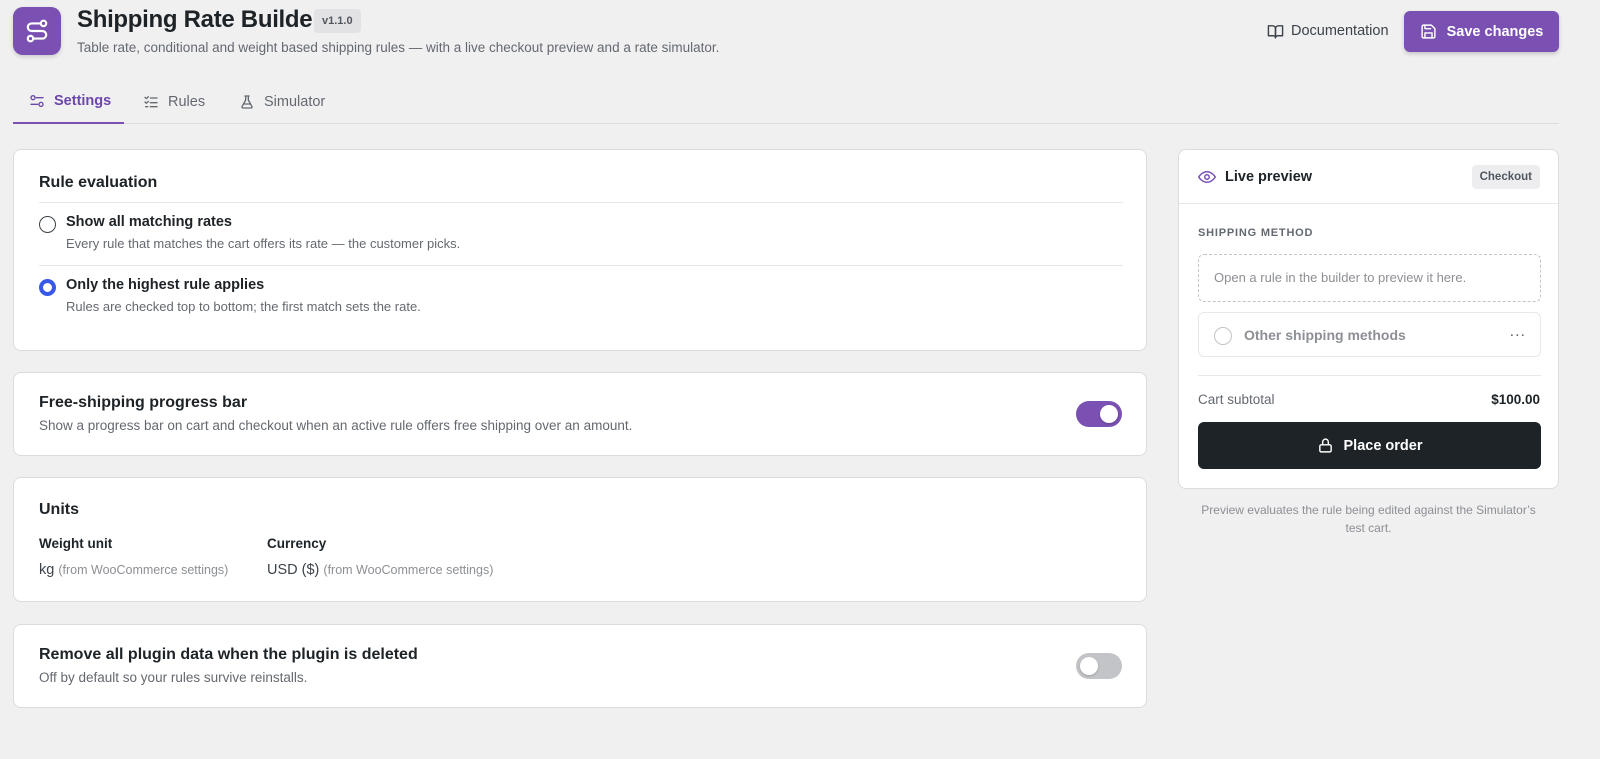  I want to click on place-order-button: Place order, so click(1369, 445).